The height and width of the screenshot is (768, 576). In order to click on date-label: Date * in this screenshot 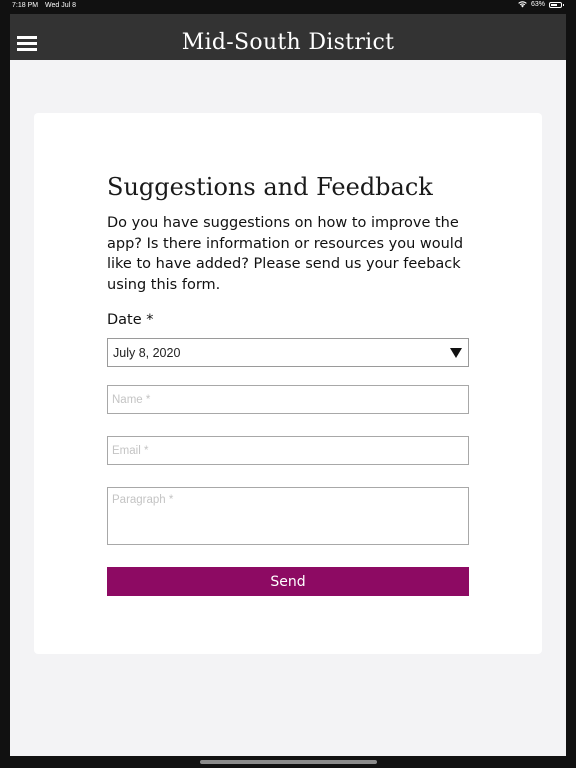, I will do `click(130, 320)`.